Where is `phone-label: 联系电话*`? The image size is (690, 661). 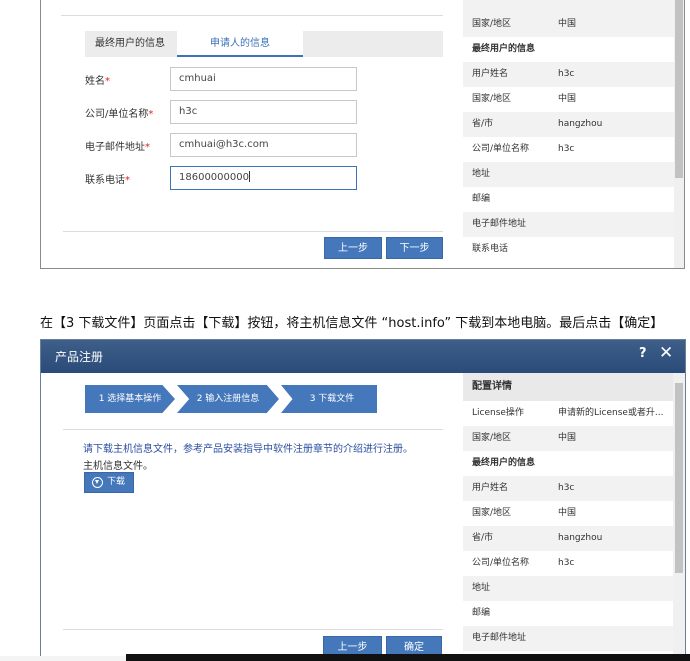 phone-label: 联系电话* is located at coordinates (107, 180).